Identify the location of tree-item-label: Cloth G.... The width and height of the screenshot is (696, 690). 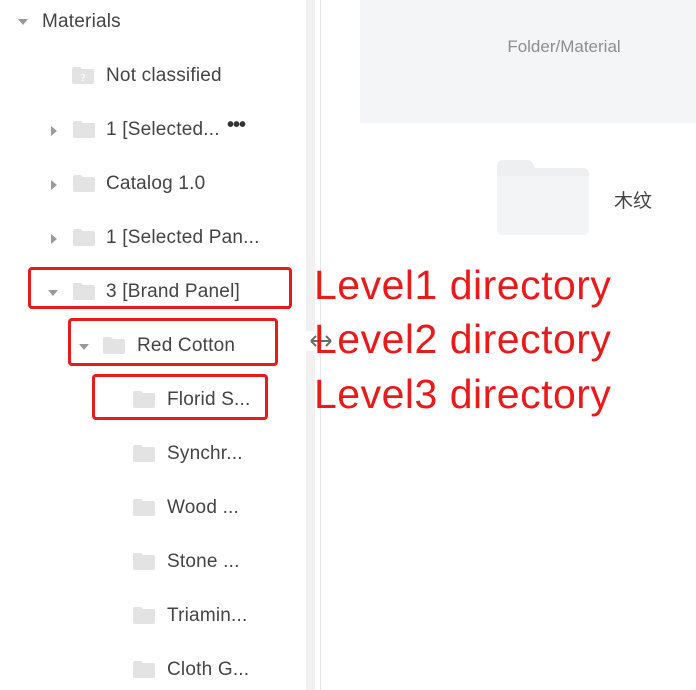
(208, 670).